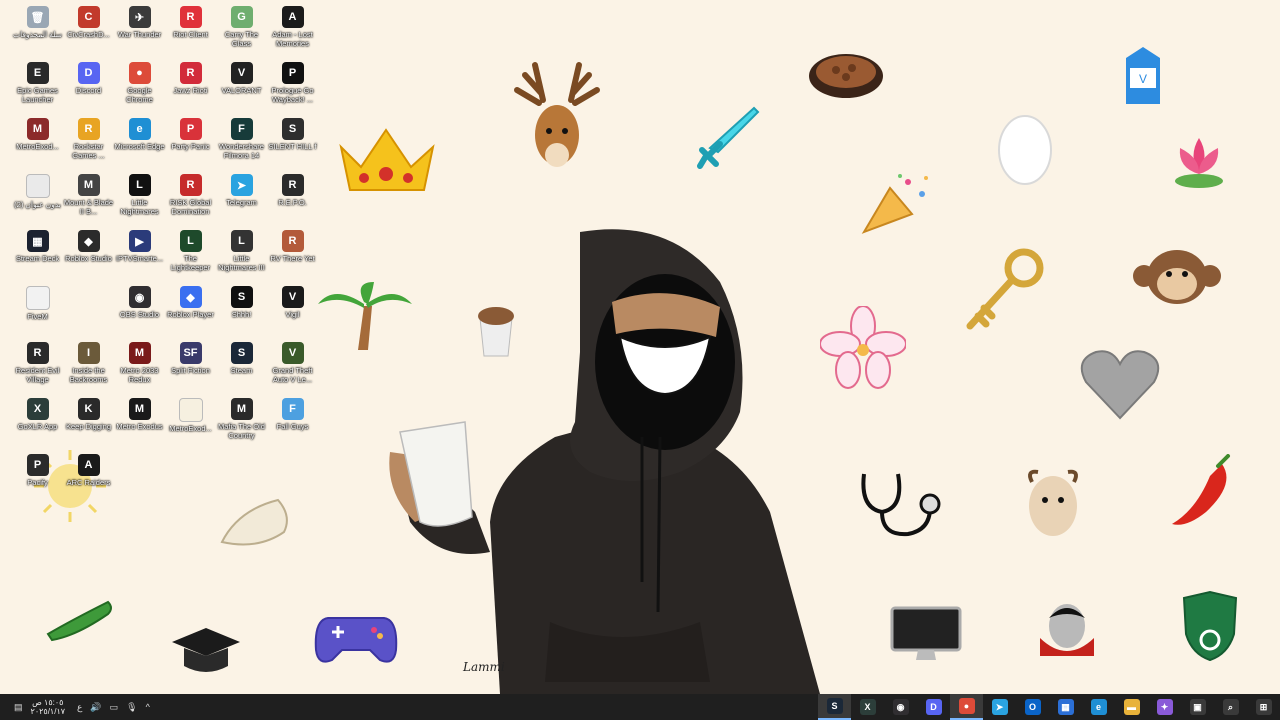  Describe the element at coordinates (139, 185) in the screenshot. I see `little-nightmares-icon: L` at that location.